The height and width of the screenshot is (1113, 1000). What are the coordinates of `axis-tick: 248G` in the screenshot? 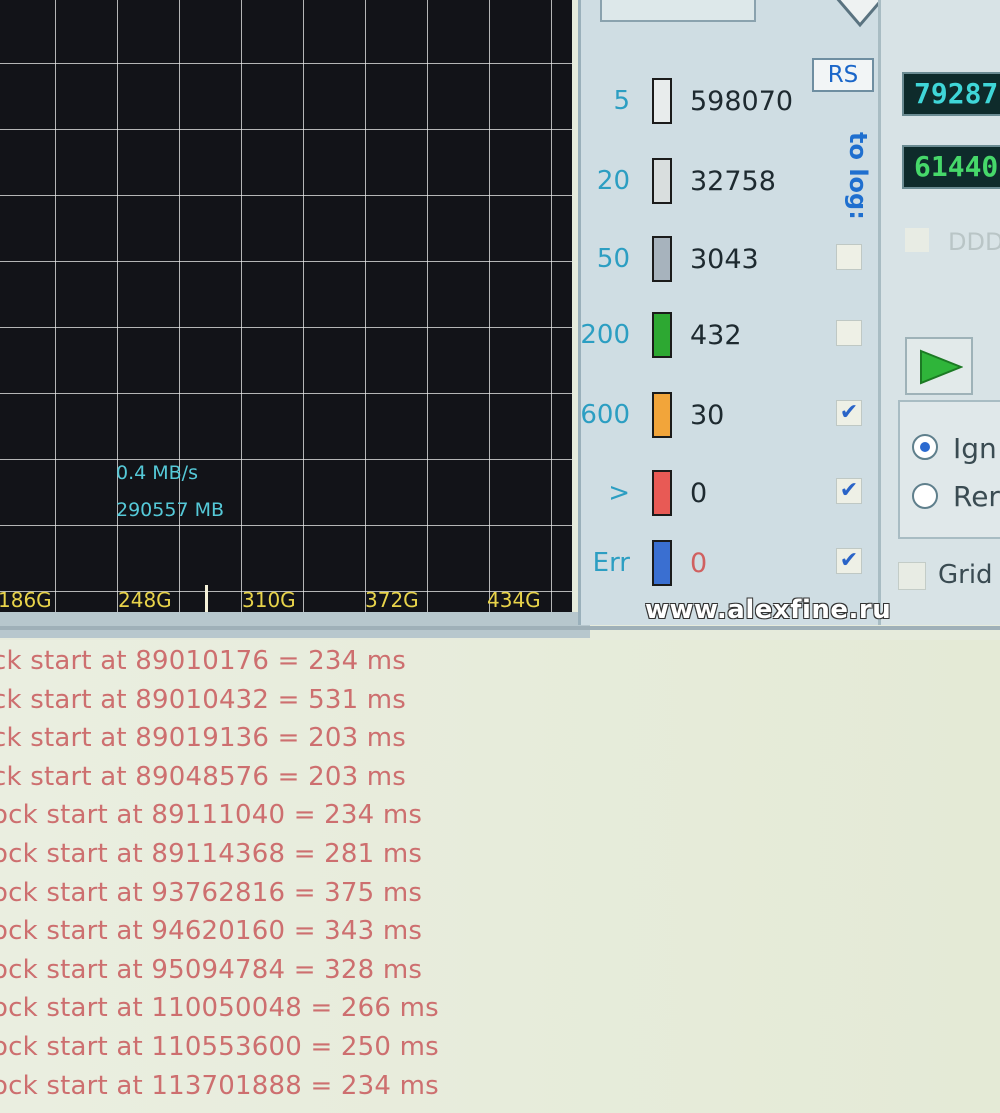 It's located at (145, 600).